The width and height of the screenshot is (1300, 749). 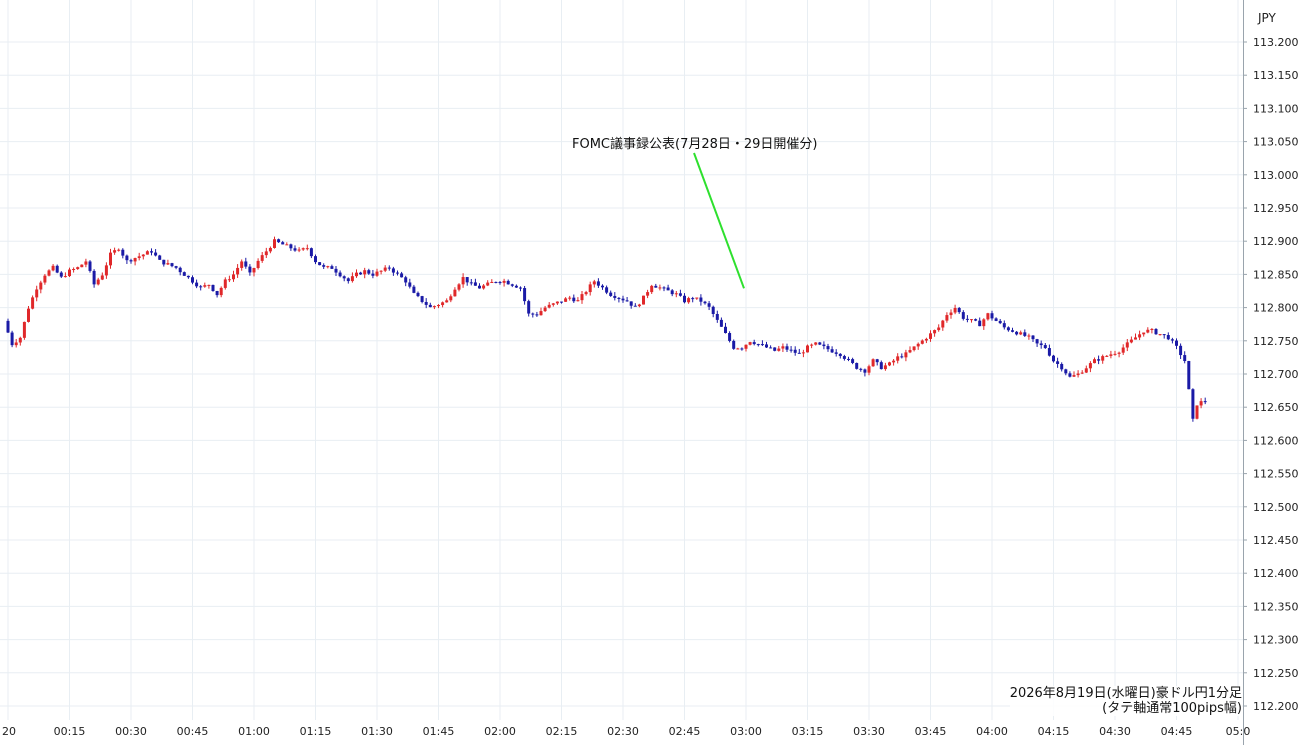 I want to click on y-tick-label: 112.250, so click(x=1276, y=673).